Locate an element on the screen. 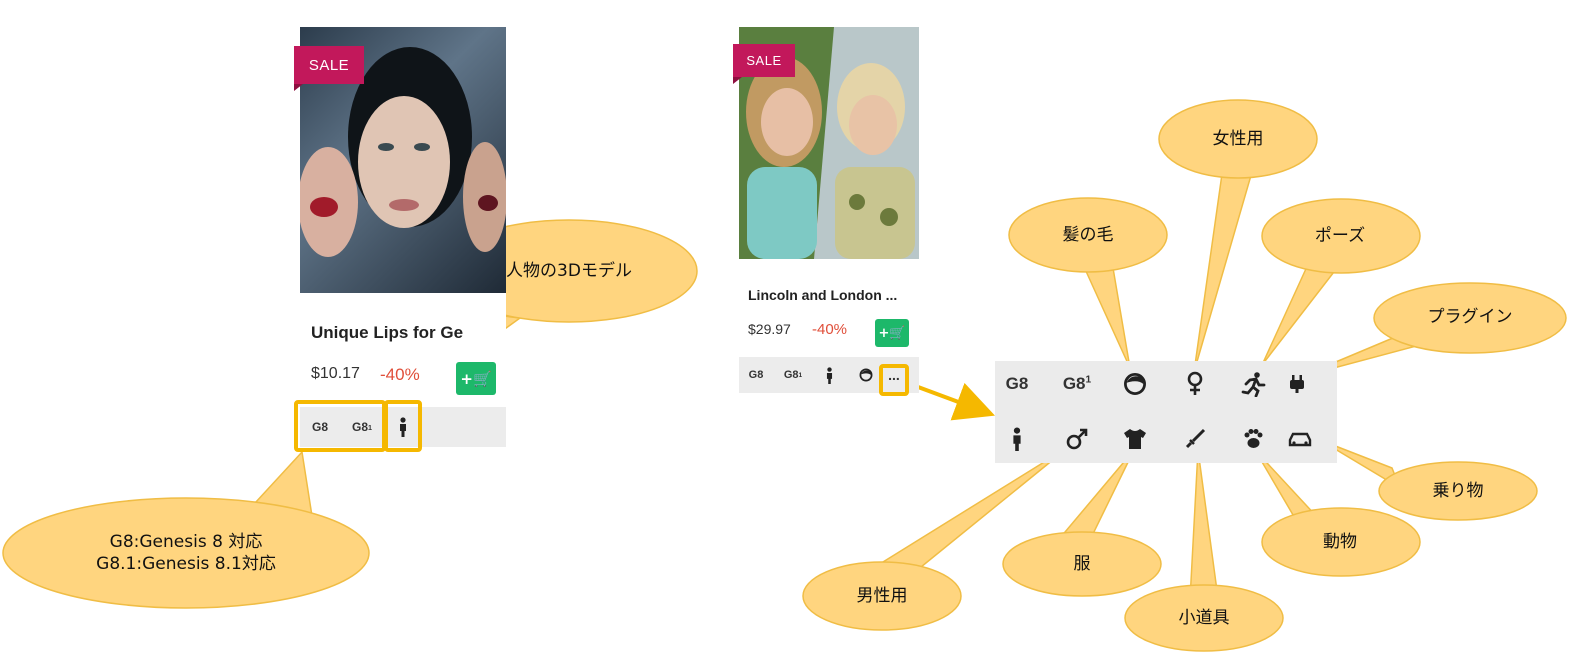 The image size is (1579, 655). tag-g81: G8 1 is located at coordinates (793, 375).